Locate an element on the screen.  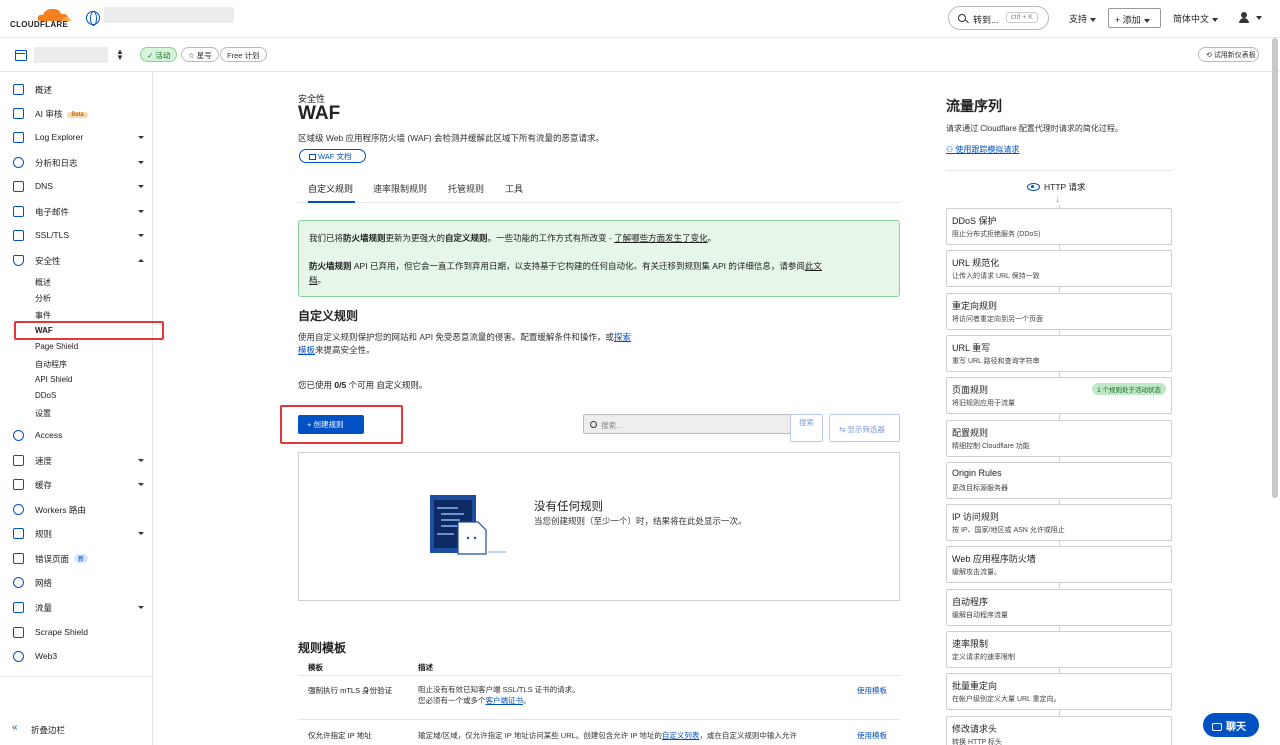
sidebar-item-label: AI 审核 is located at coordinates (49, 114).